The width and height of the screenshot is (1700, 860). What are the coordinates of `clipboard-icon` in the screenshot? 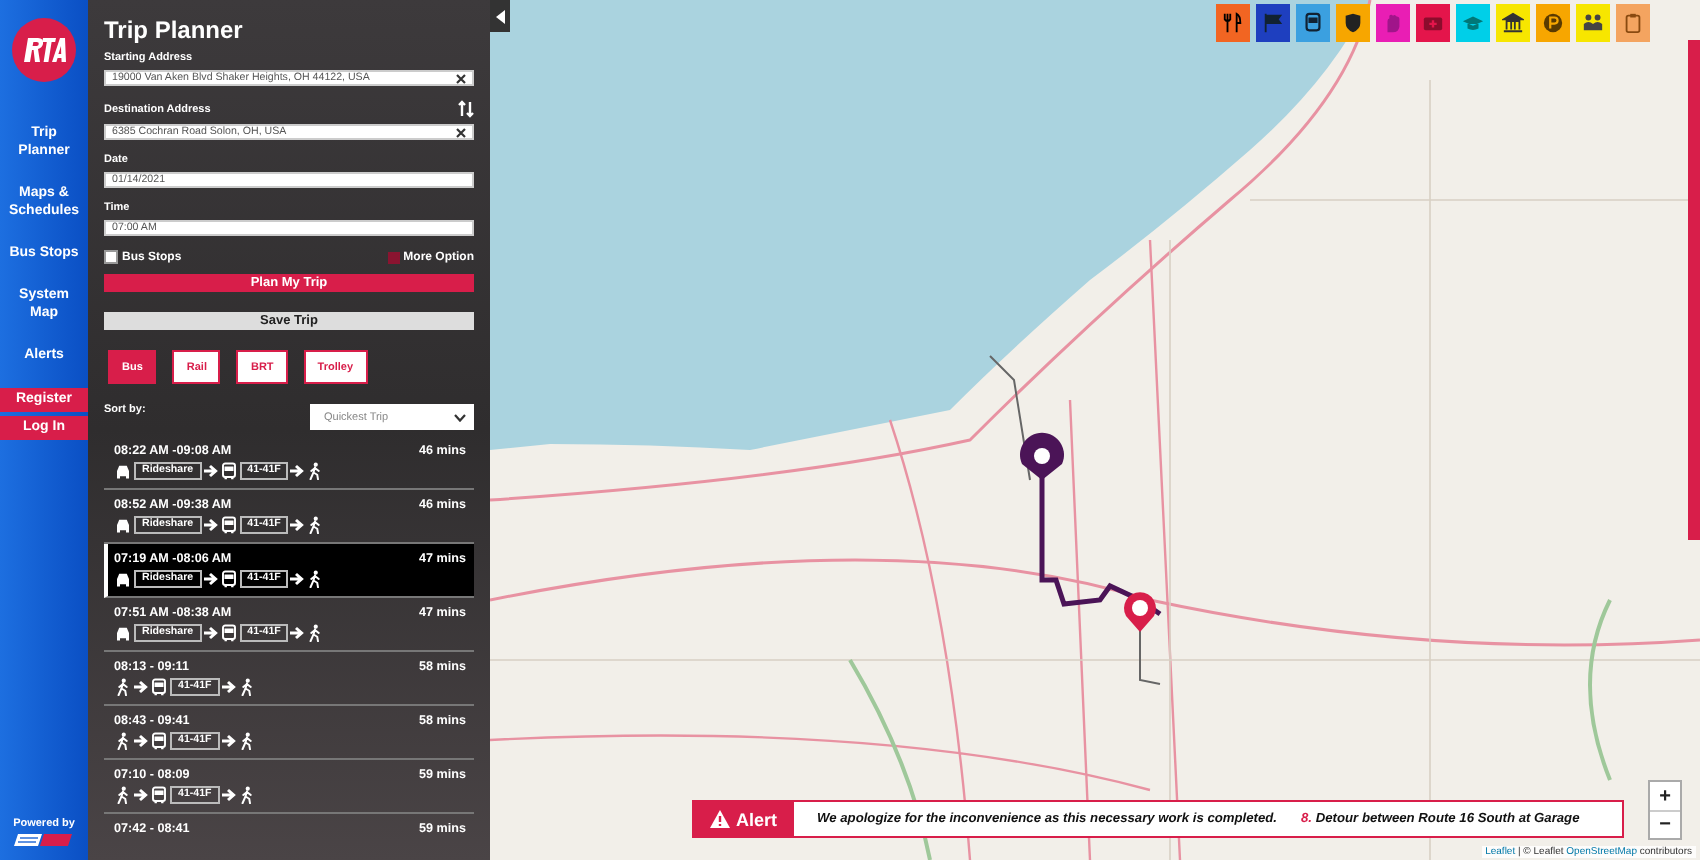 It's located at (1633, 23).